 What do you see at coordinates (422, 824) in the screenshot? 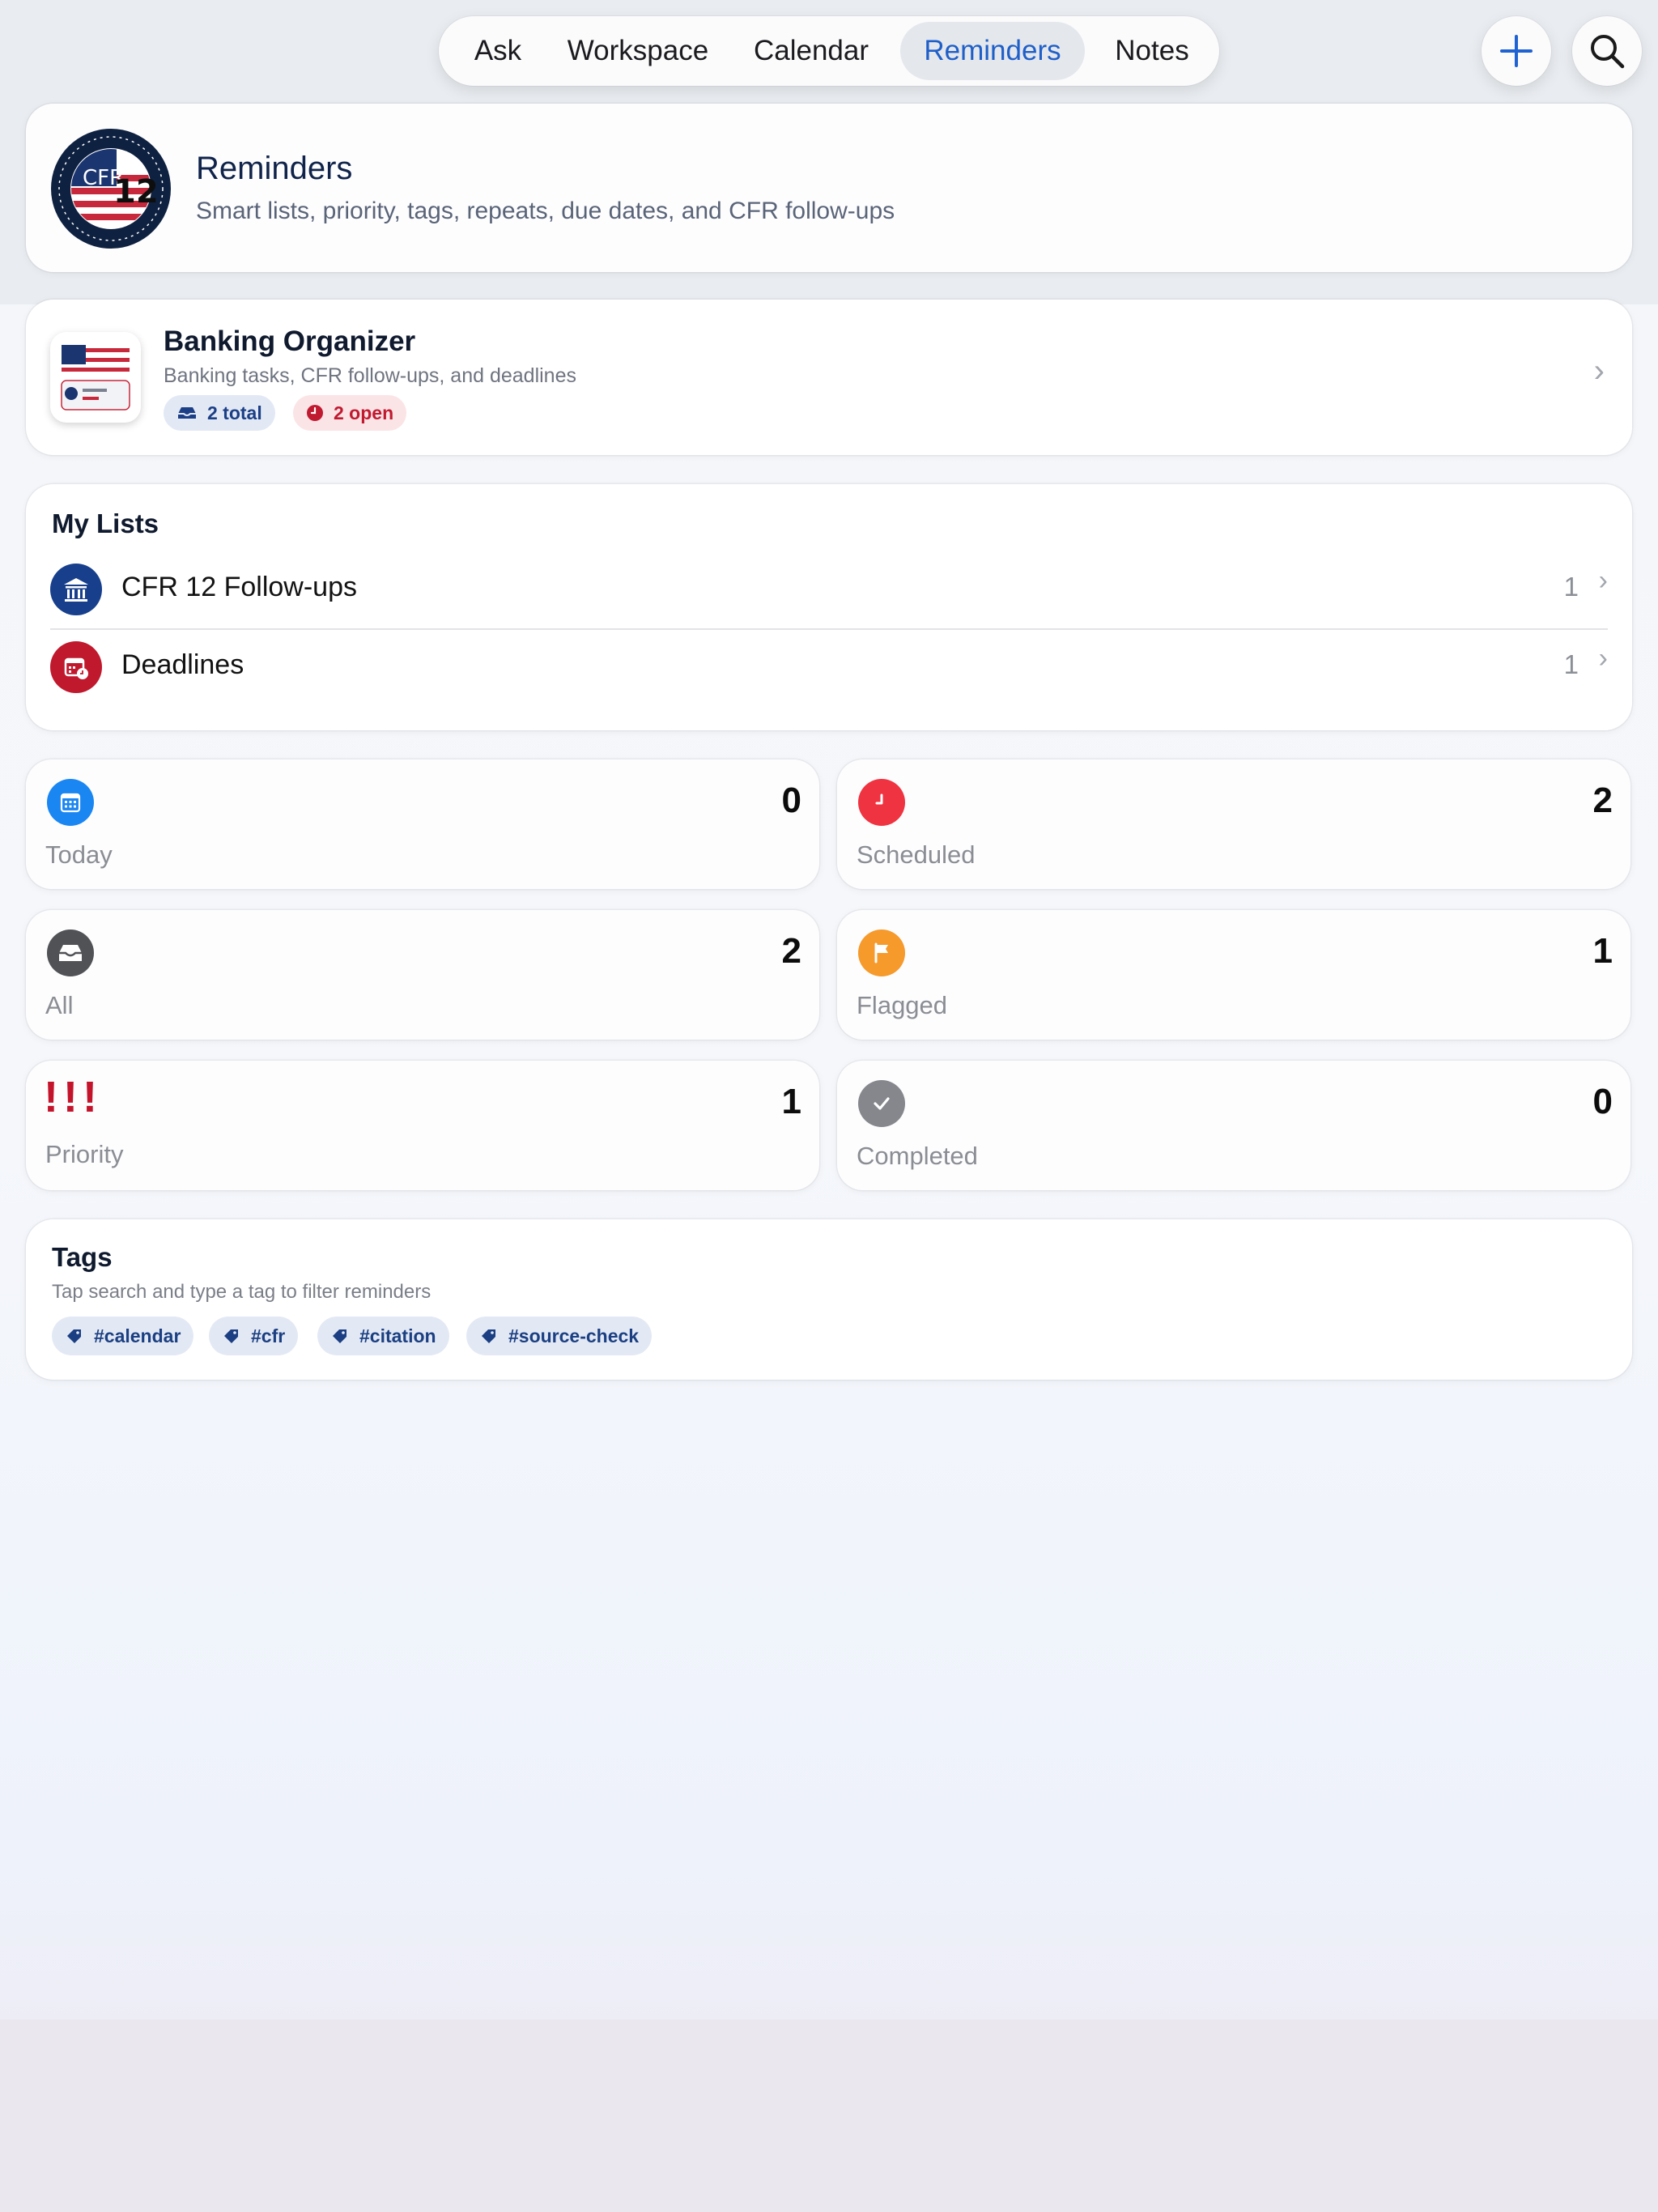
I see `smart-list-today: Today 0` at bounding box center [422, 824].